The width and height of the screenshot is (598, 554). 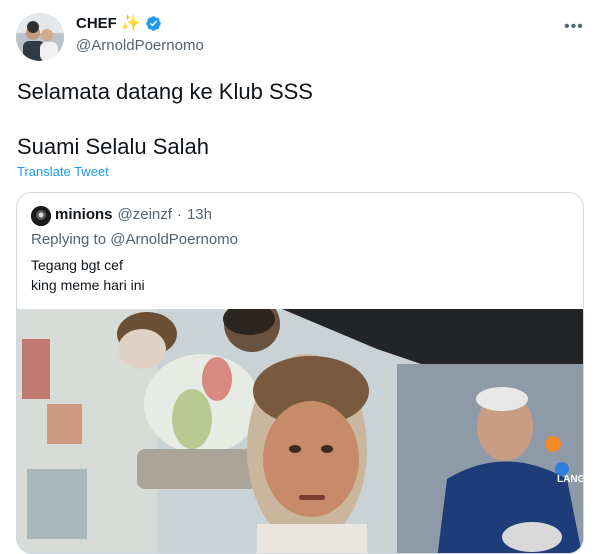 I want to click on quoted-avatar-photo, so click(x=41, y=216).